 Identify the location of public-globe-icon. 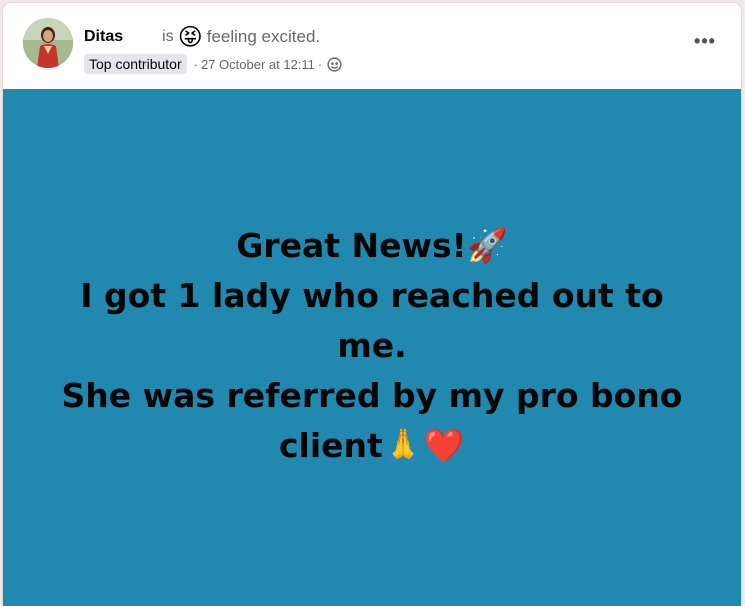
(334, 64).